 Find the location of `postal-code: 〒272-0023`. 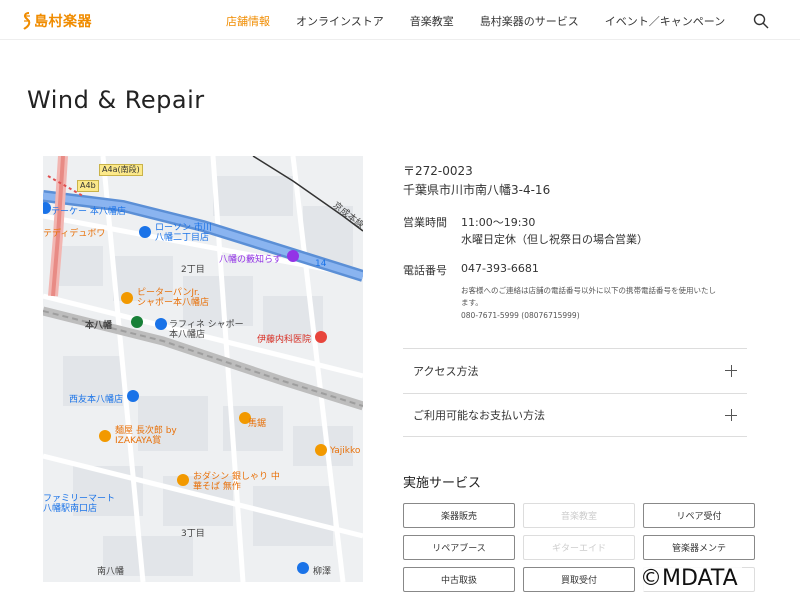

postal-code: 〒272-0023 is located at coordinates (438, 171).